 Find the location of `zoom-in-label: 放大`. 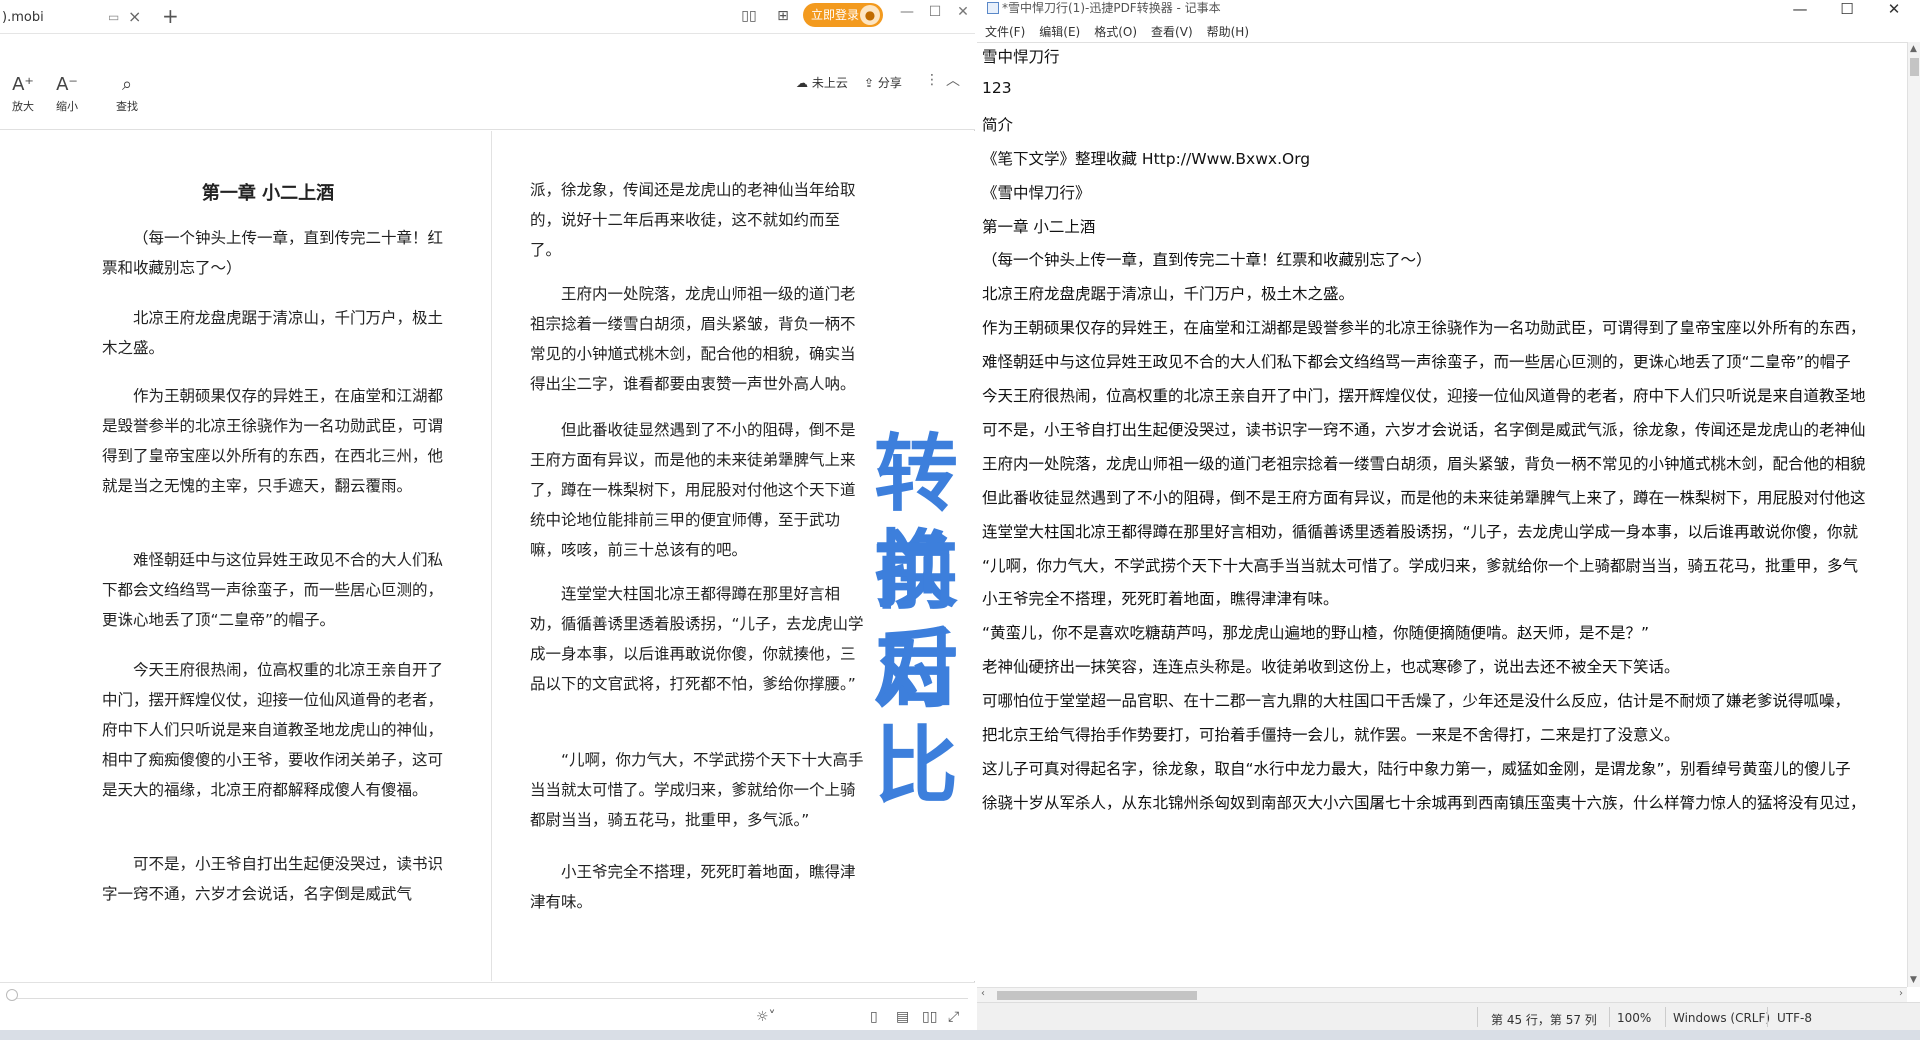

zoom-in-label: 放大 is located at coordinates (23, 106).